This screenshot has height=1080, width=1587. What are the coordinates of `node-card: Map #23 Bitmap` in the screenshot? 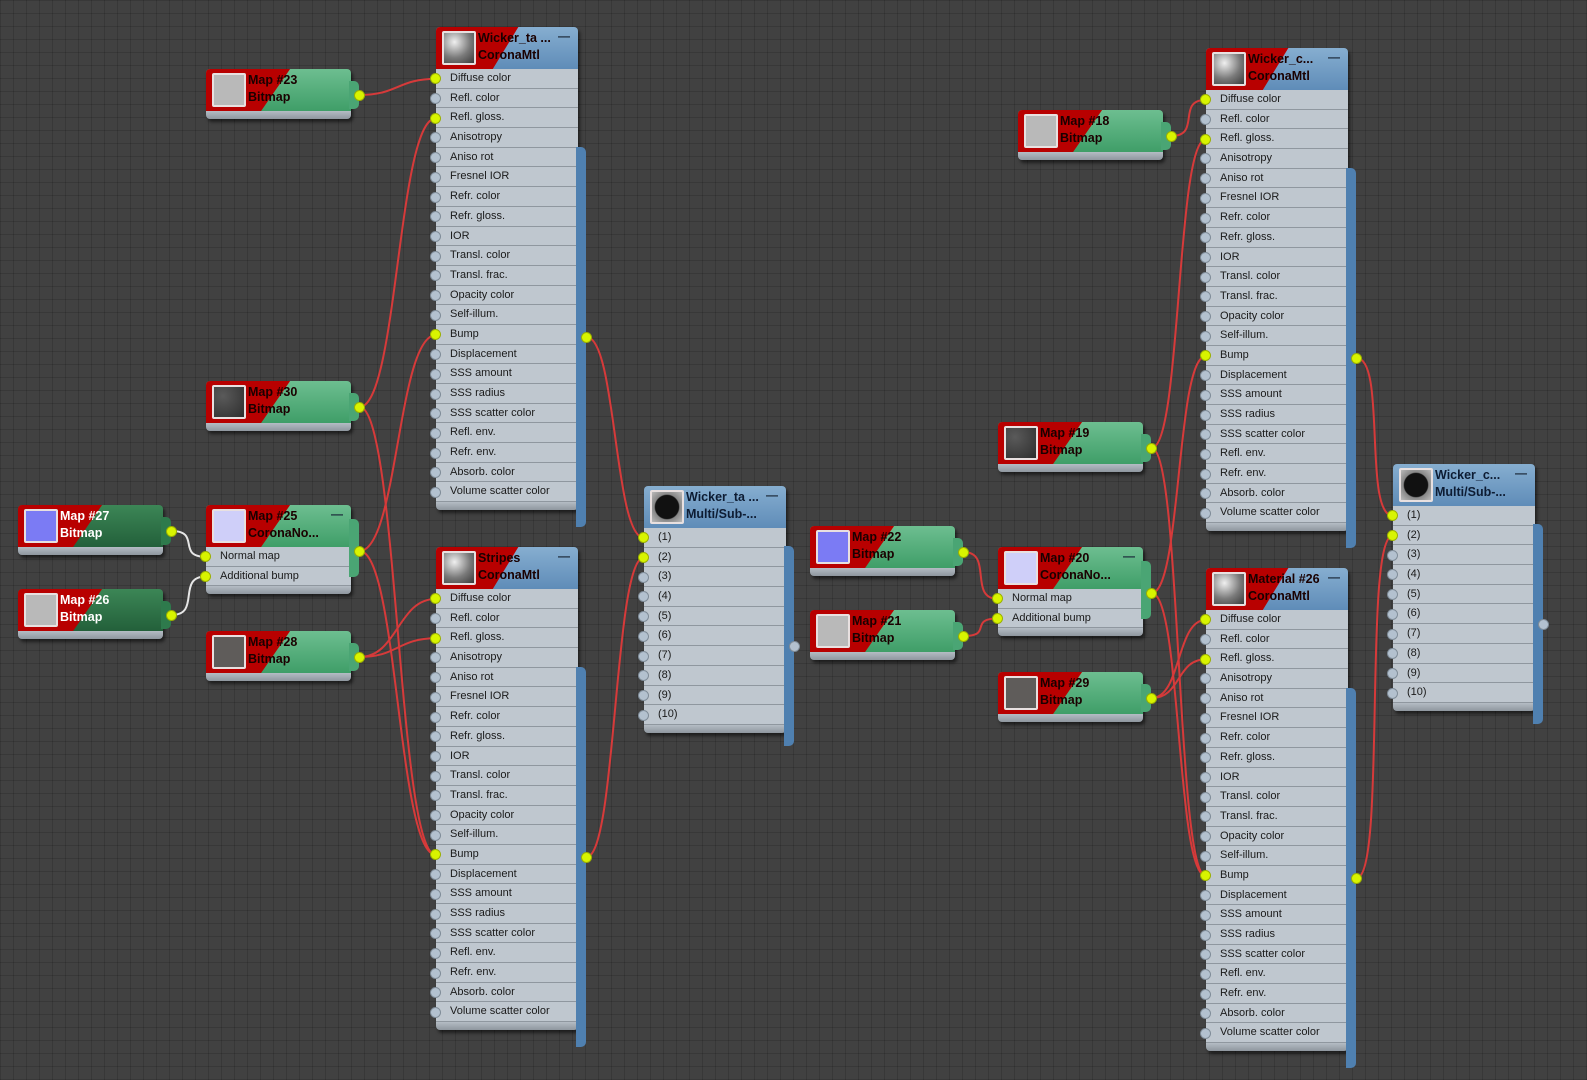 It's located at (285, 94).